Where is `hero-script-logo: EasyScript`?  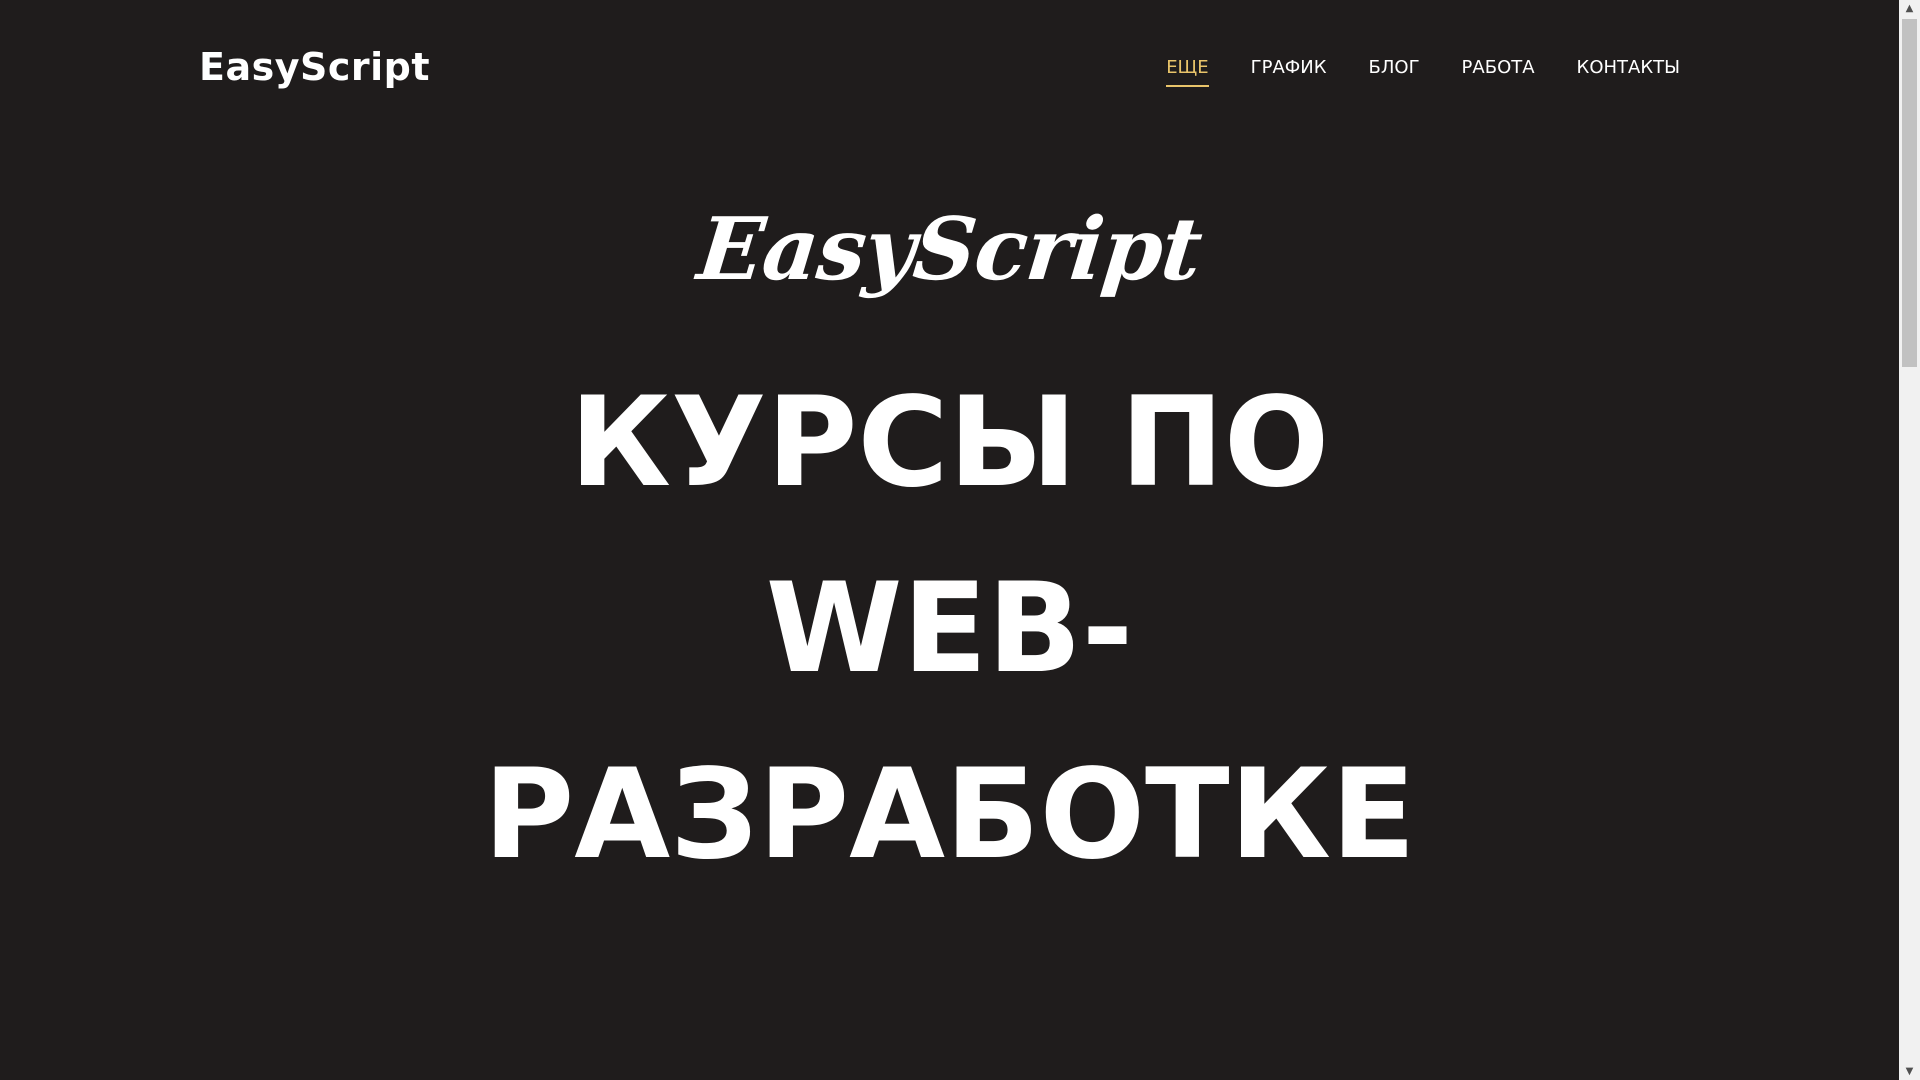 hero-script-logo: EasyScript is located at coordinates (949, 249).